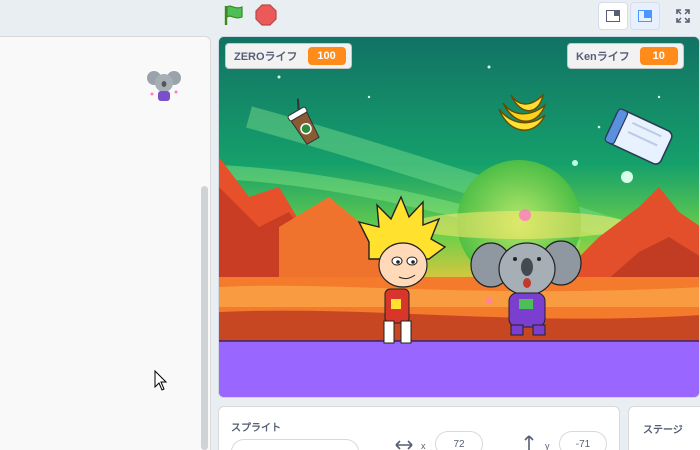 This screenshot has height=450, width=700. What do you see at coordinates (547, 445) in the screenshot?
I see `y-label: y` at bounding box center [547, 445].